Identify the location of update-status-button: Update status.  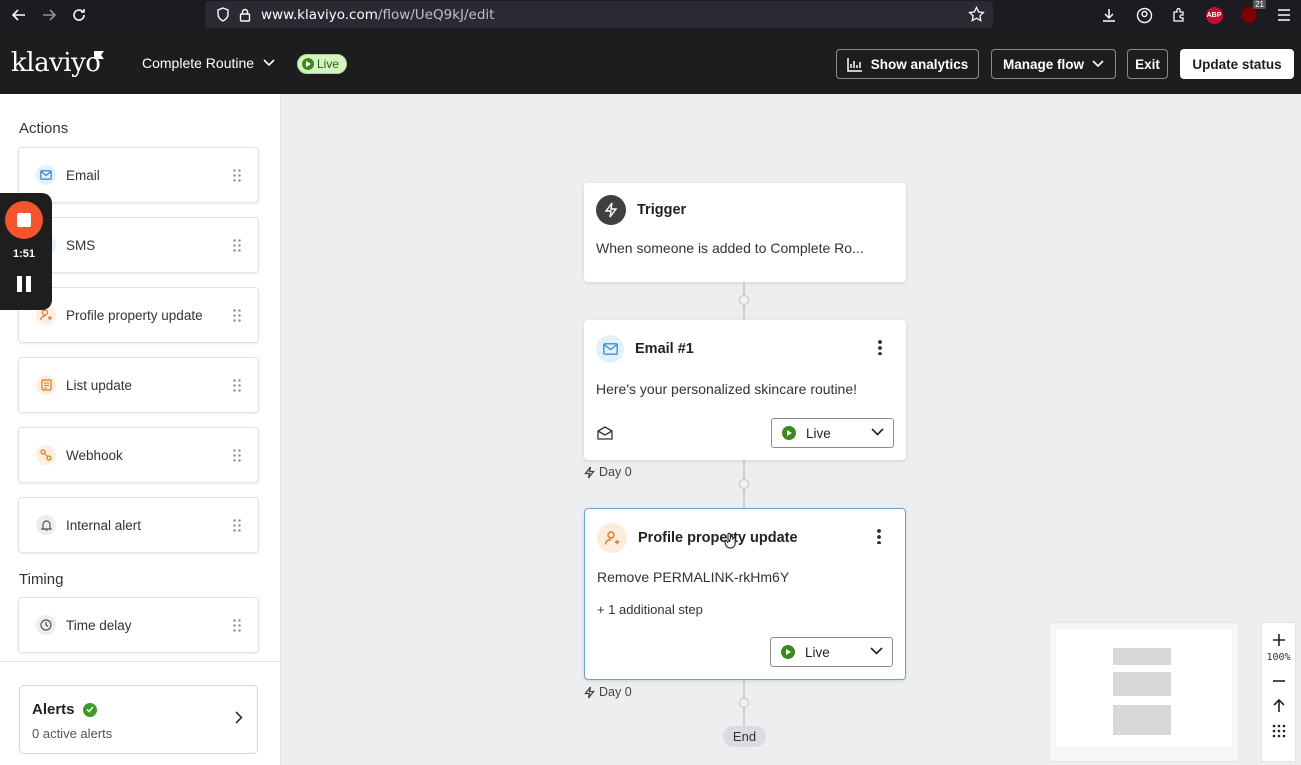
(1237, 64).